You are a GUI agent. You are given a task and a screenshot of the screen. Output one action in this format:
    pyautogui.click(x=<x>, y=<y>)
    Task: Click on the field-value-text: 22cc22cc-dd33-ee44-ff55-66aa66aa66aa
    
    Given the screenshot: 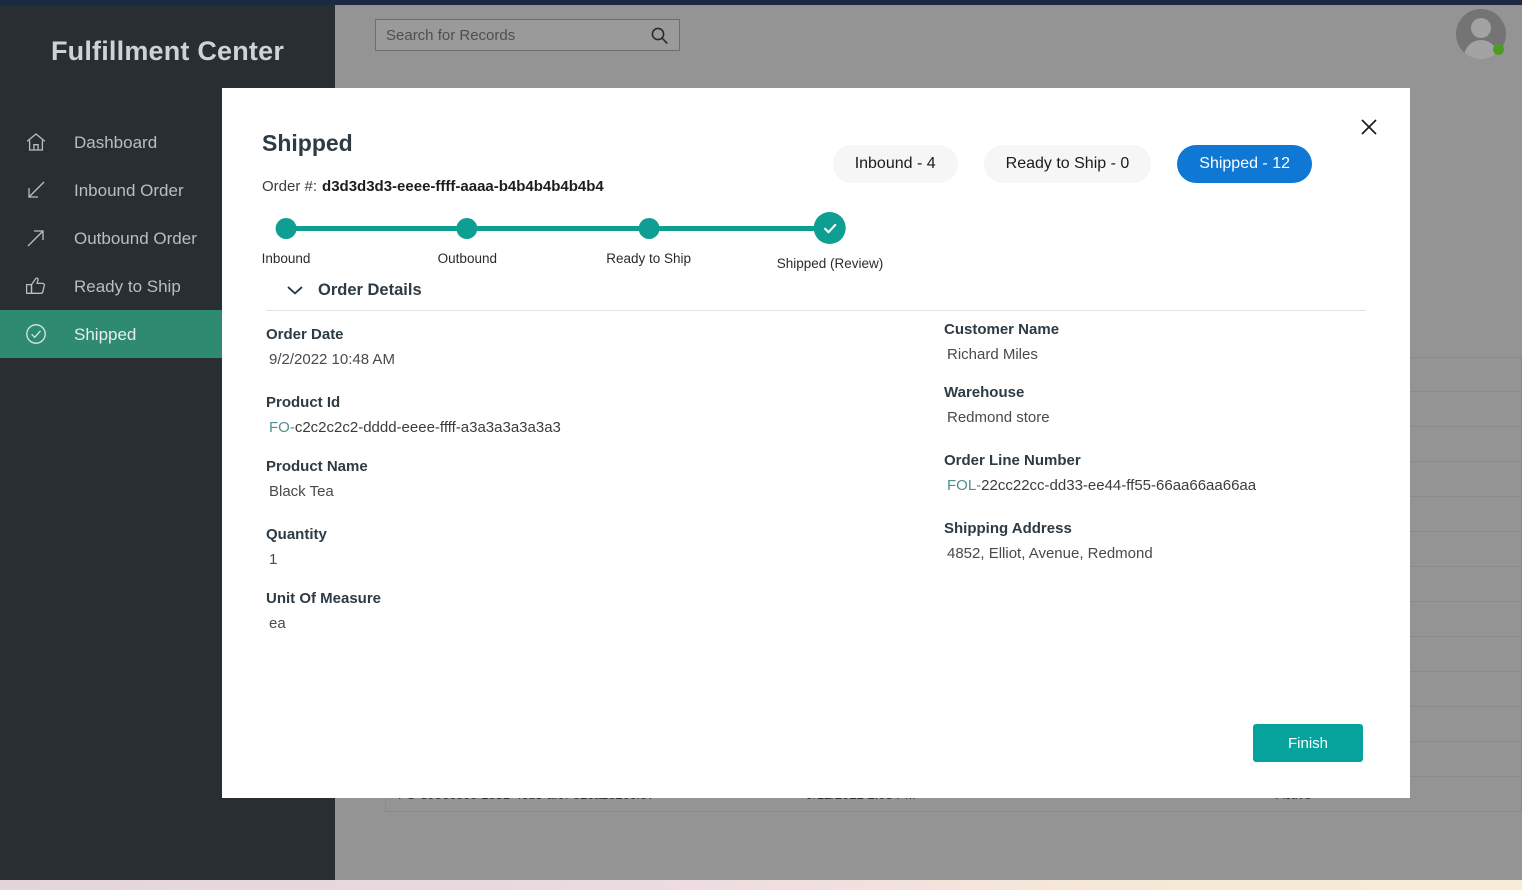 What is the action you would take?
    pyautogui.click(x=1119, y=485)
    